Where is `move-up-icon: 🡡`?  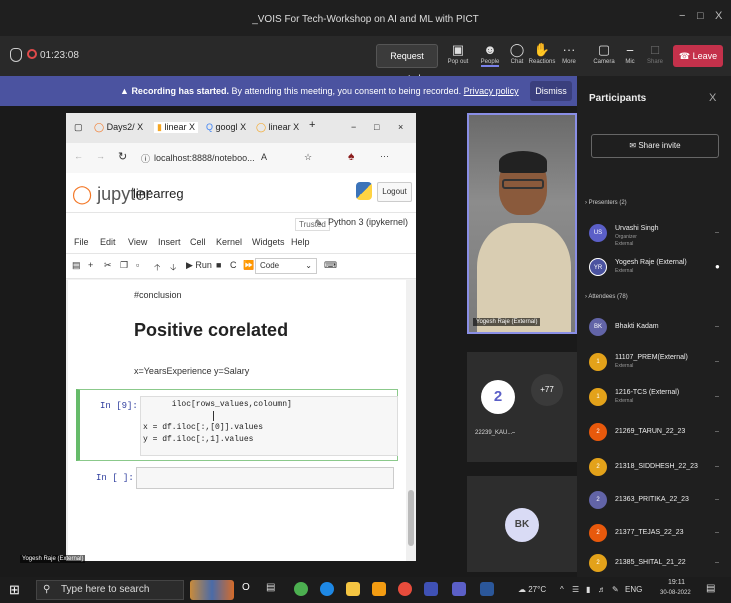 move-up-icon: 🡡 is located at coordinates (157, 268).